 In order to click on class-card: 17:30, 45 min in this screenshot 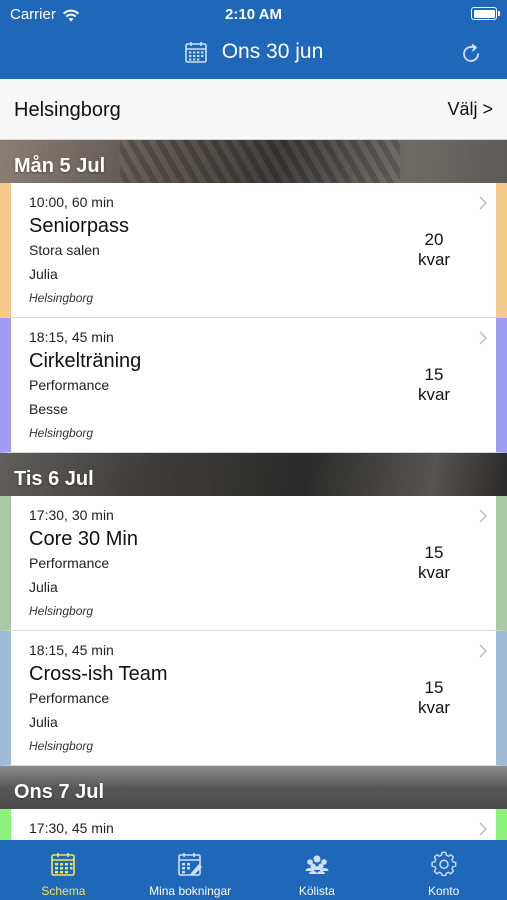, I will do `click(253, 824)`.